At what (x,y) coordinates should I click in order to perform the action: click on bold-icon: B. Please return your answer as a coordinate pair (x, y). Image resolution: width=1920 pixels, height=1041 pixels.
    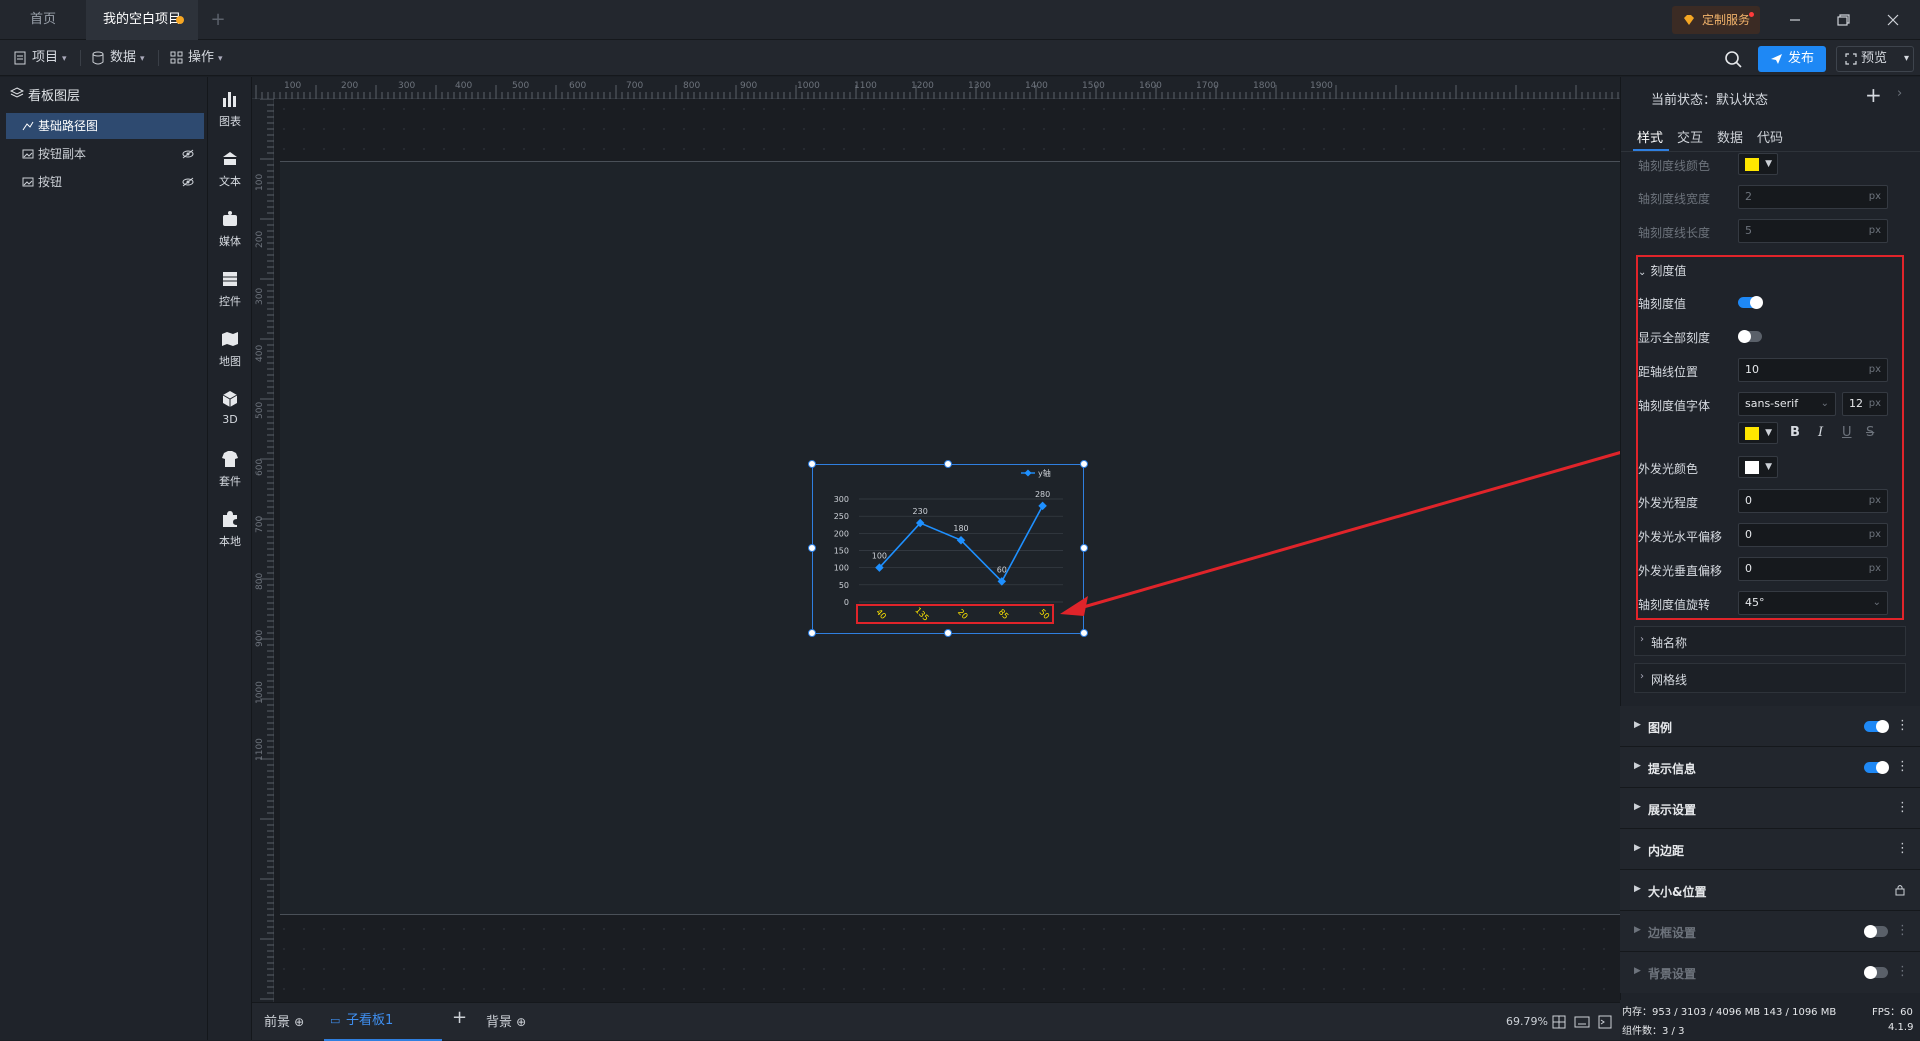
    Looking at the image, I should click on (1795, 432).